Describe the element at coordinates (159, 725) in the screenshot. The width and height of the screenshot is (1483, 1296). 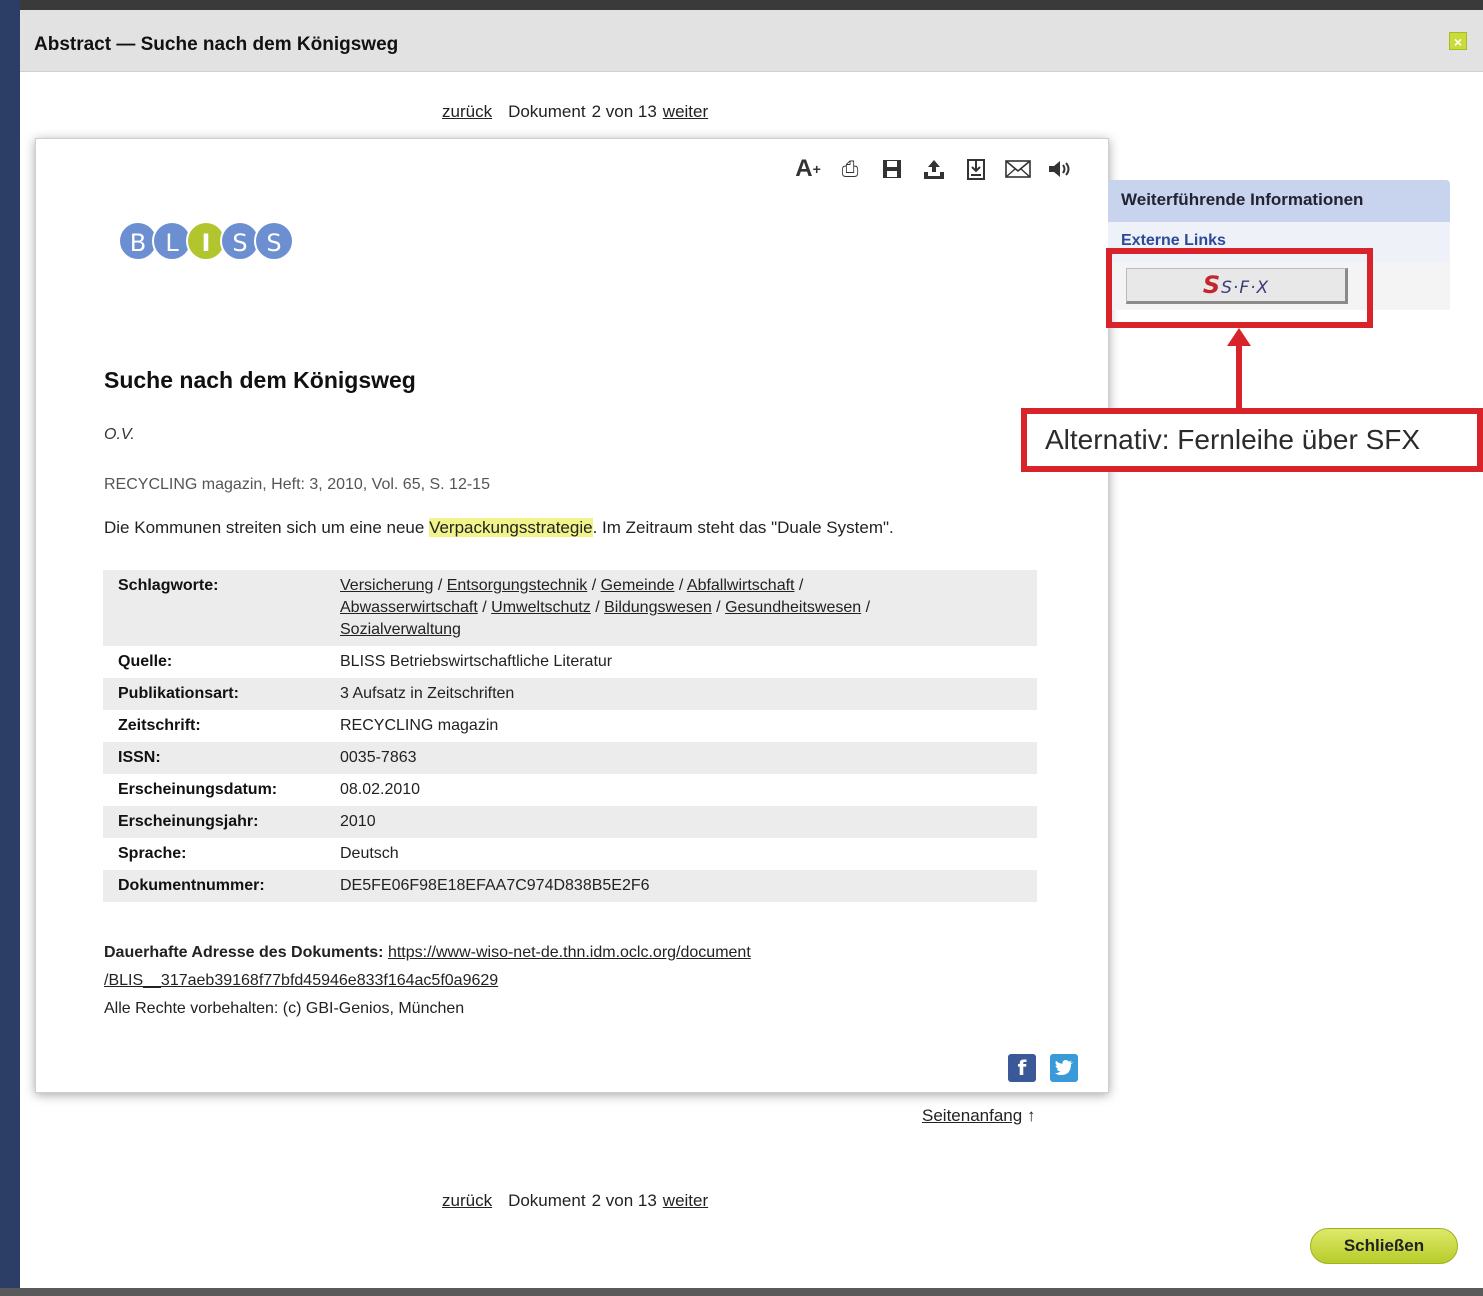
I see `row-label: Zeitschrift:` at that location.